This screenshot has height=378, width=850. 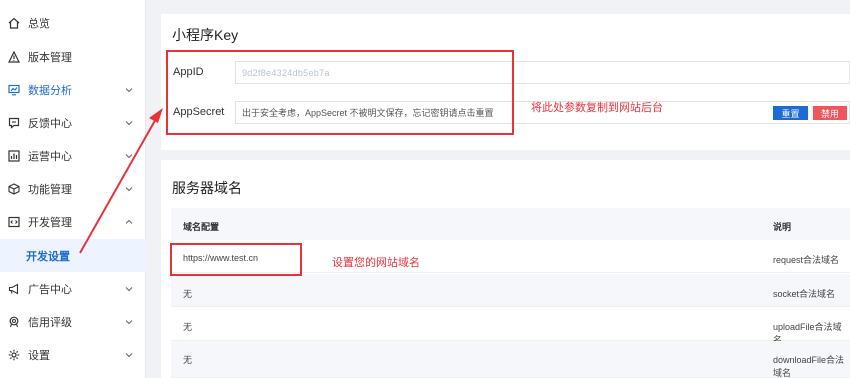 I want to click on badge-icon, so click(x=14, y=322).